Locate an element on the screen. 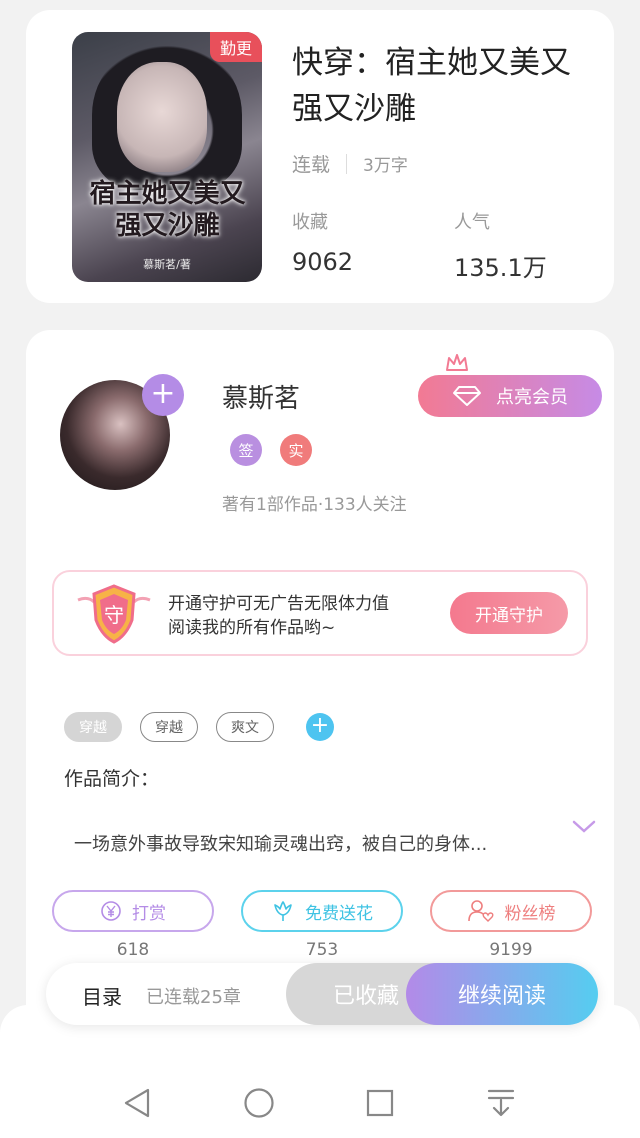  home-circle-icon is located at coordinates (259, 1103).